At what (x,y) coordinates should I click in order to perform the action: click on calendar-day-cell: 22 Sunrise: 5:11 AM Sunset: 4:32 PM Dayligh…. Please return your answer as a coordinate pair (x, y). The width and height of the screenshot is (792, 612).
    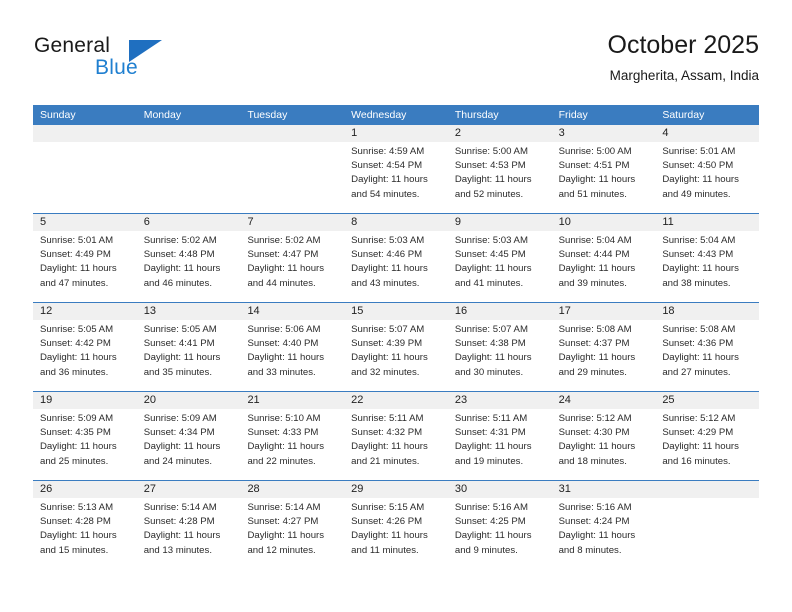
    Looking at the image, I should click on (396, 436).